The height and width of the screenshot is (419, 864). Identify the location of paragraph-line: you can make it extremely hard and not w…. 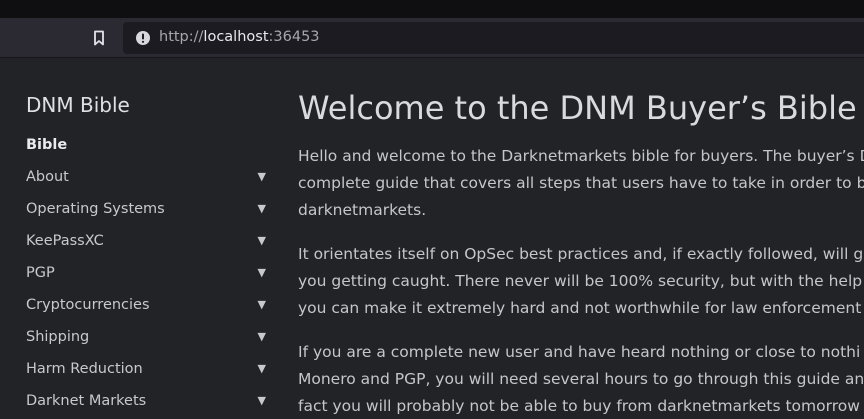
(580, 308).